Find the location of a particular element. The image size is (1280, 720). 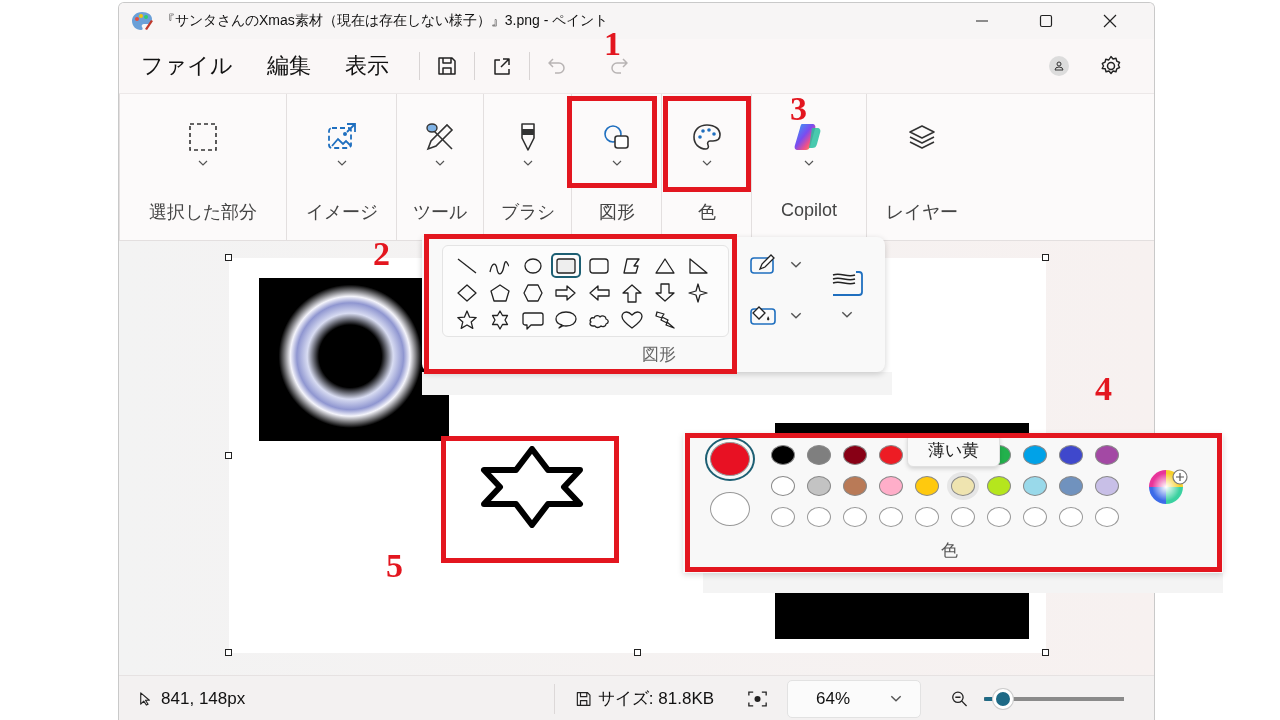

pointer-icon is located at coordinates (145, 698).